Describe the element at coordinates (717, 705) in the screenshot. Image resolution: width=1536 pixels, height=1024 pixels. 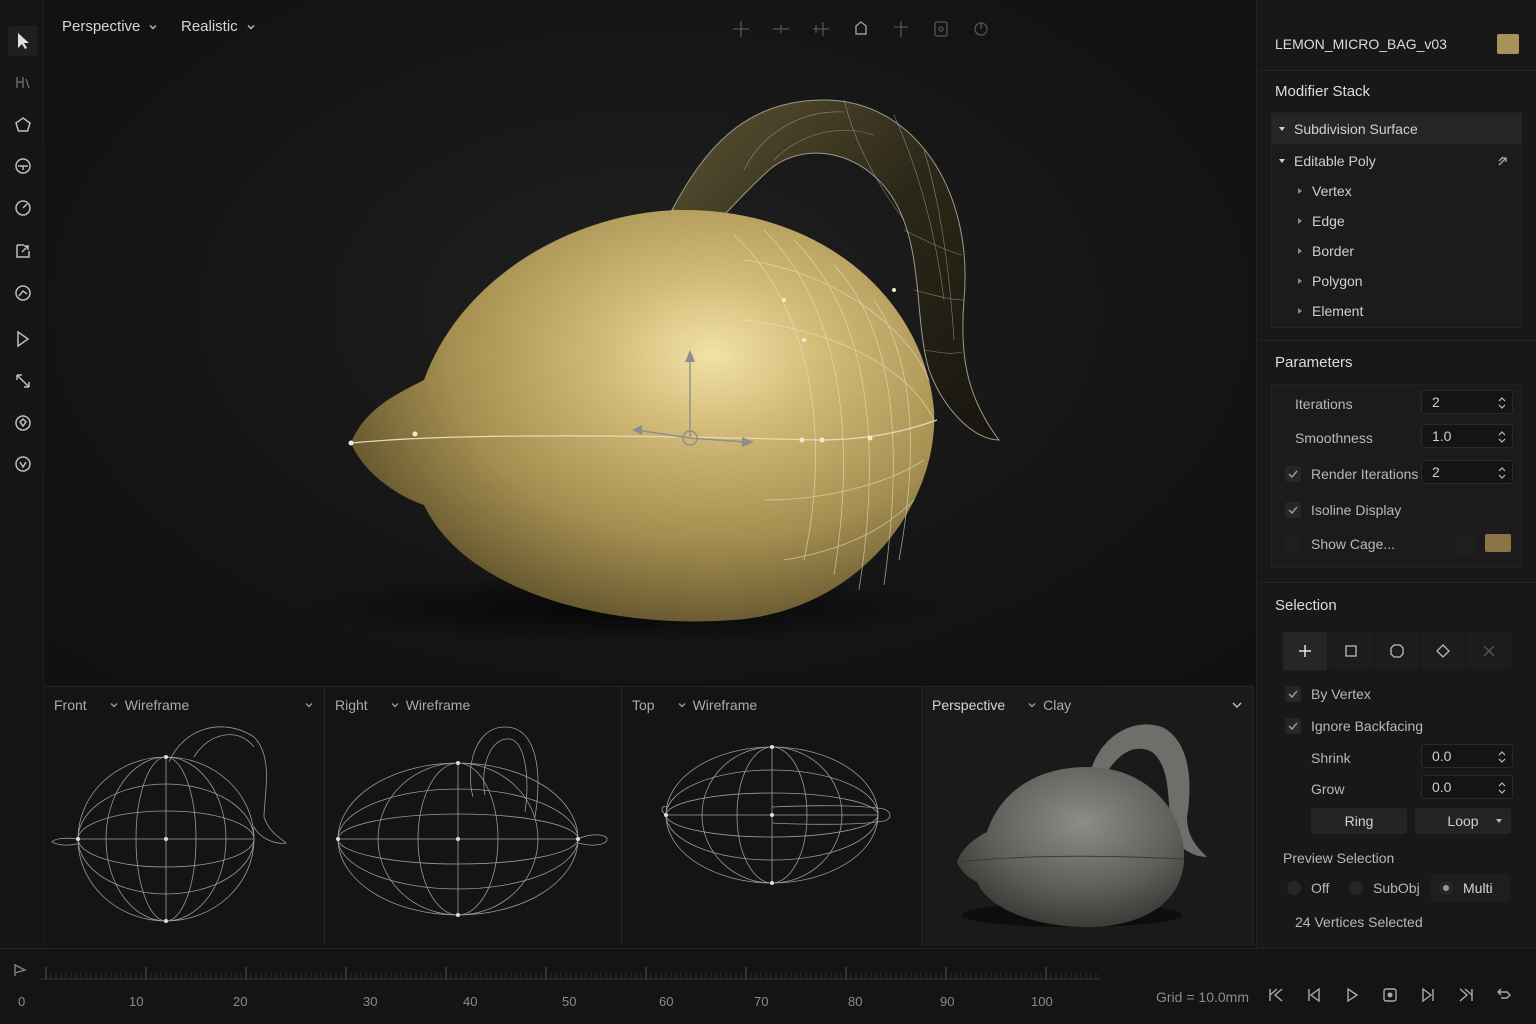
I see `top-mode-dropdown: Wireframe` at that location.